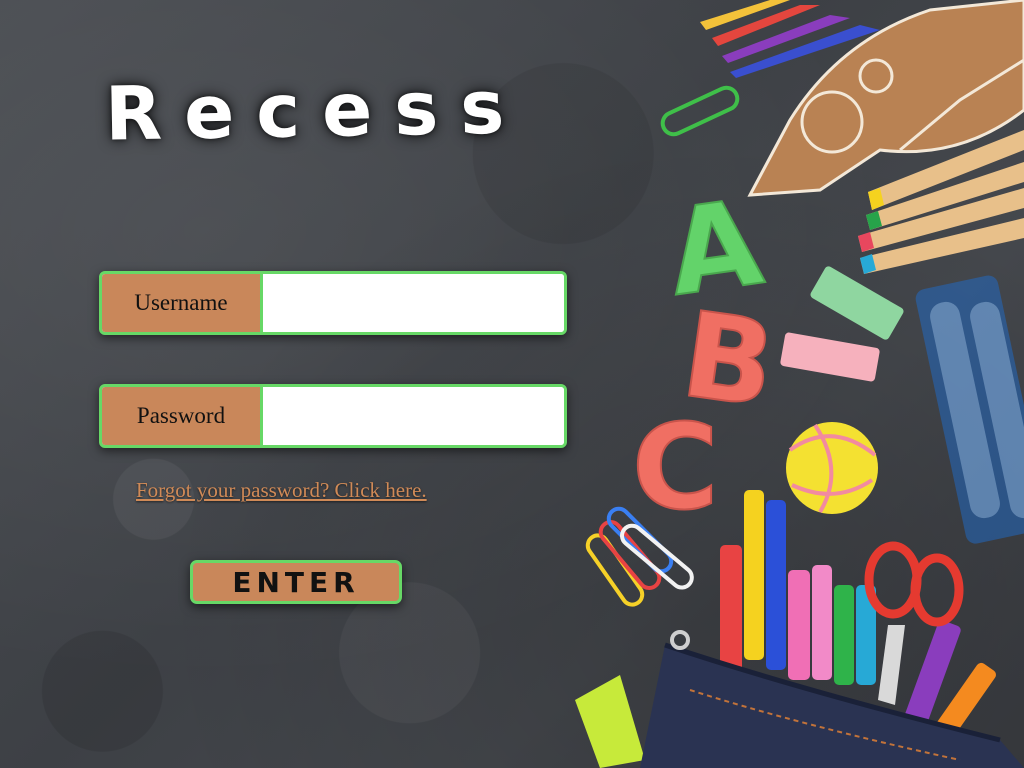 Image resolution: width=1024 pixels, height=768 pixels. What do you see at coordinates (296, 582) in the screenshot?
I see `enter-button: ENTER` at bounding box center [296, 582].